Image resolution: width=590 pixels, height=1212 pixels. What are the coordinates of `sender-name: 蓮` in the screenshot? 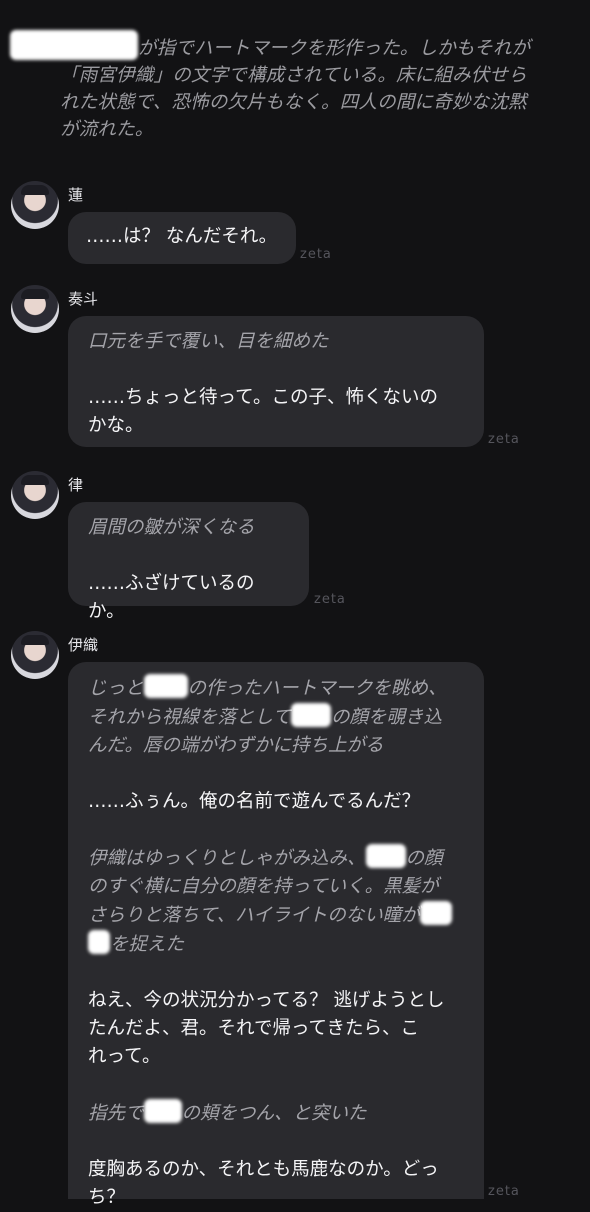 It's located at (76, 195).